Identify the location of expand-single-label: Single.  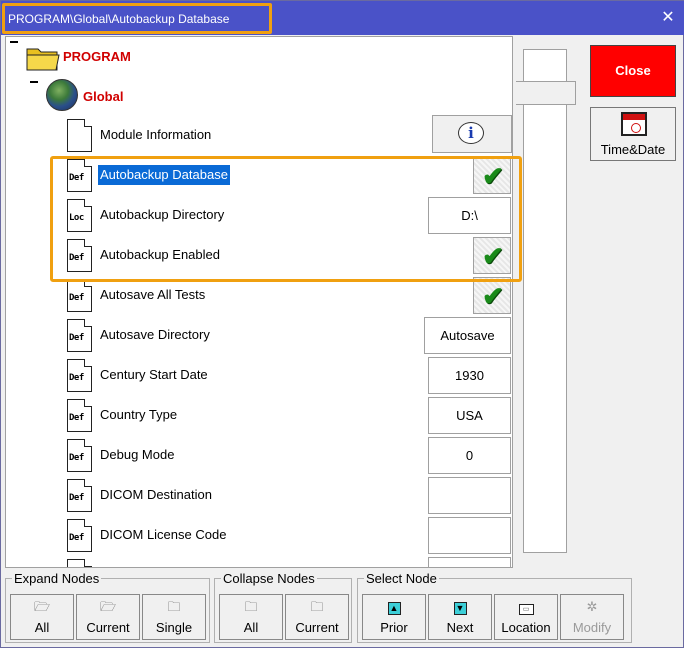
(174, 627).